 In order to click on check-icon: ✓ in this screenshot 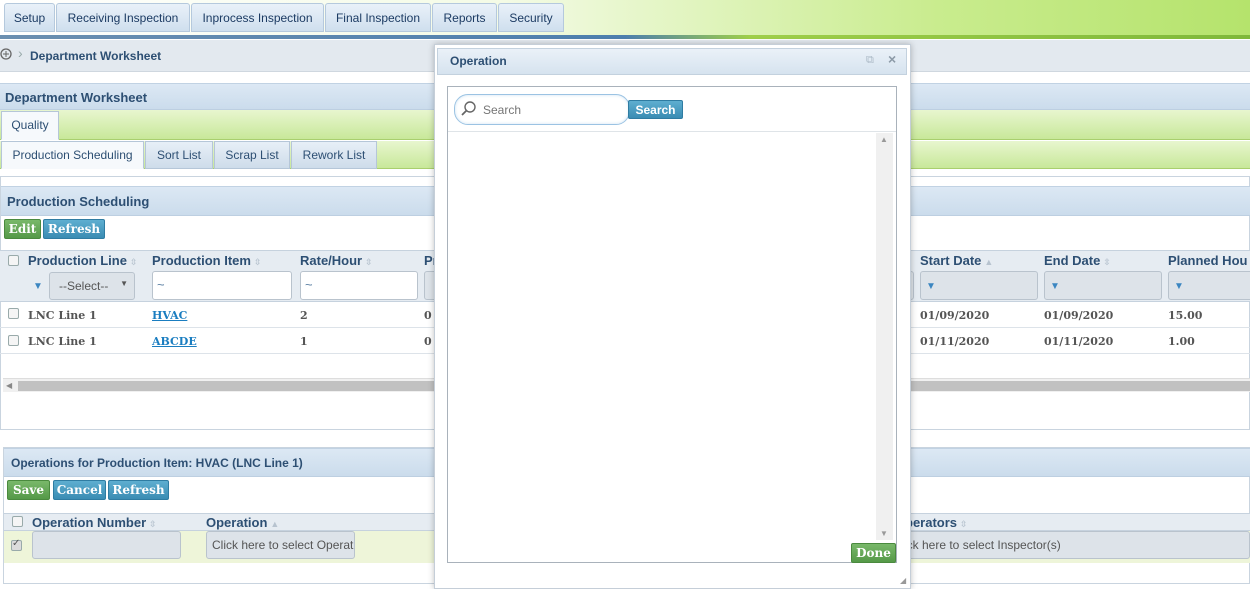, I will do `click(16, 543)`.